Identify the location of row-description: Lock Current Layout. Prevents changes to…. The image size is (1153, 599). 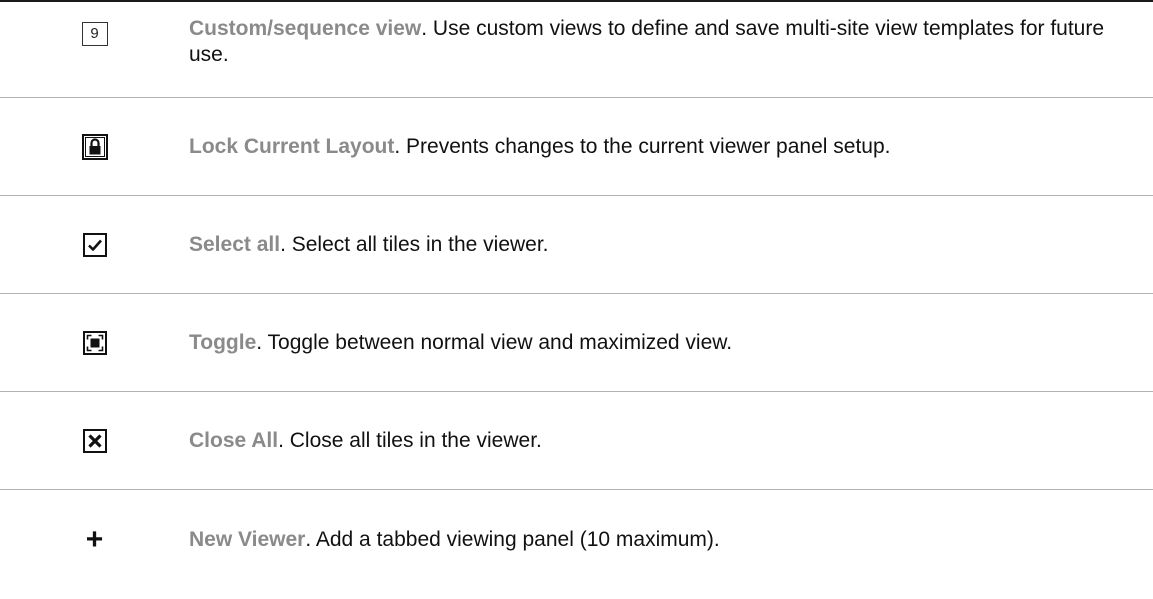
(671, 147).